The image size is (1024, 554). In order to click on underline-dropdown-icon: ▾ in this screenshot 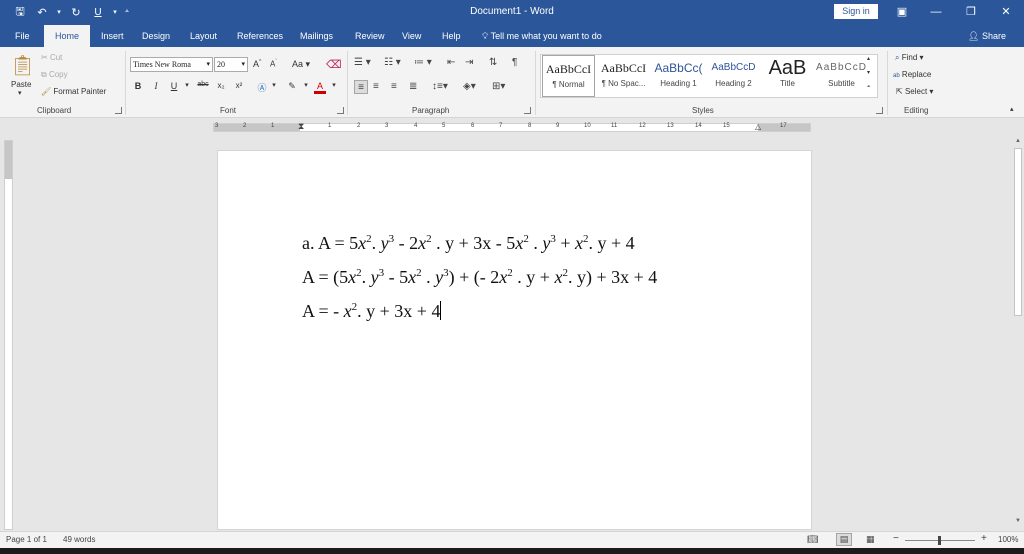, I will do `click(187, 85)`.